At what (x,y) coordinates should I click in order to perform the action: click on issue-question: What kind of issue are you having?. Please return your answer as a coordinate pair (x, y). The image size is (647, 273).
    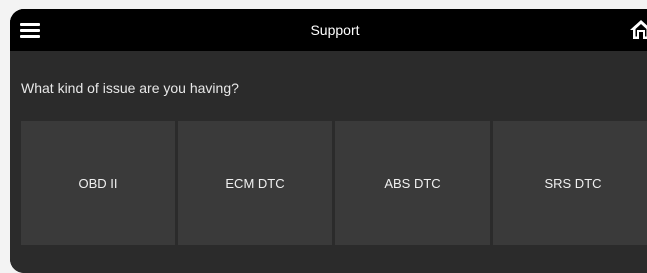
    Looking at the image, I should click on (130, 88).